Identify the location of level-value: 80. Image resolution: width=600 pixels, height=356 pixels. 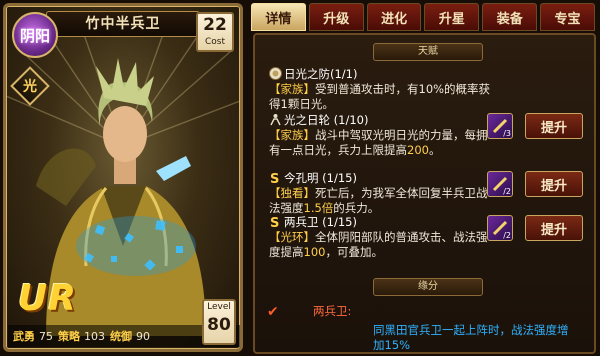
(219, 325).